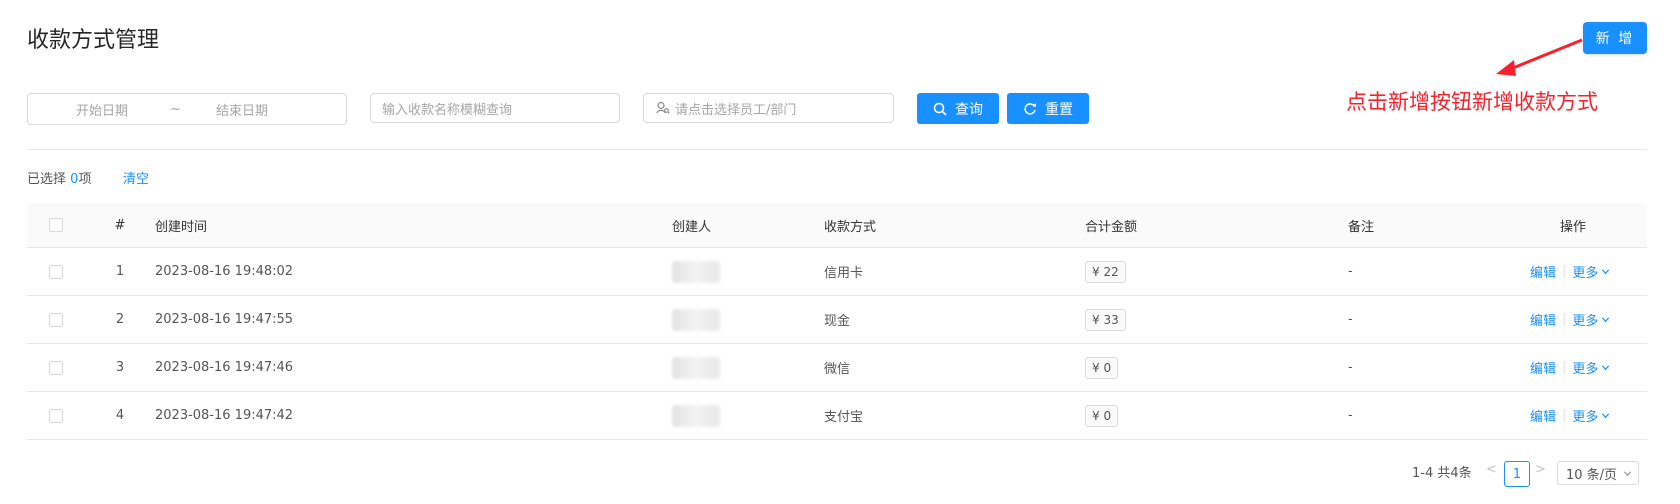 The width and height of the screenshot is (1680, 504). Describe the element at coordinates (1361, 225) in the screenshot. I see `column-header-note: 备注` at that location.